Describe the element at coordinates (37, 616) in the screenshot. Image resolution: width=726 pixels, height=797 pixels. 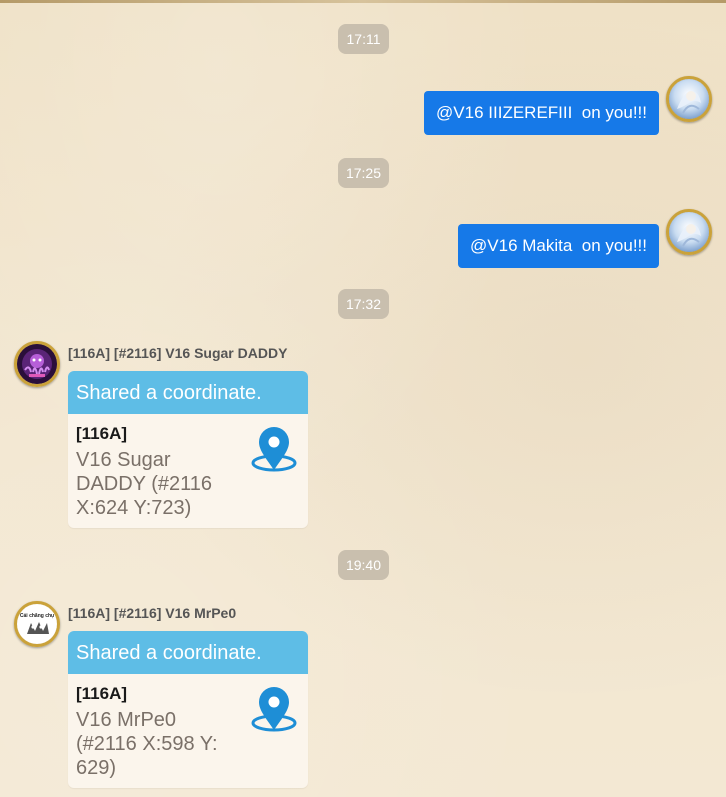
I see `svg-text: Cái chăng chụ` at that location.